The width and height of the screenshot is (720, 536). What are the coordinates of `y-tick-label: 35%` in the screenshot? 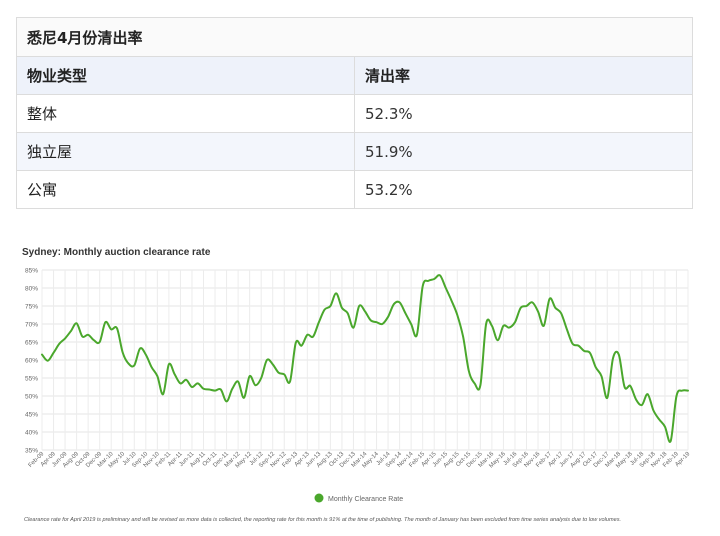 It's located at (31, 451).